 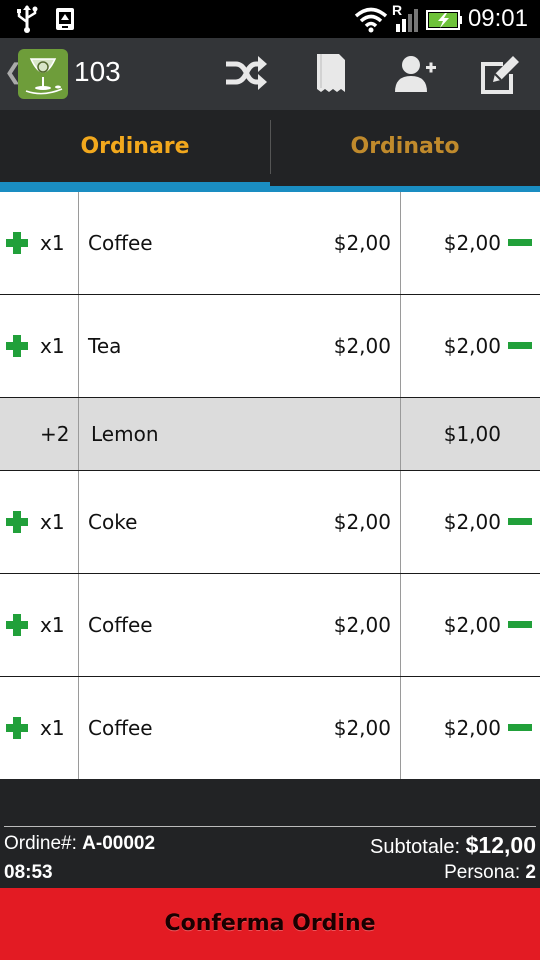 What do you see at coordinates (500, 845) in the screenshot?
I see `subtotal-value: $12,00` at bounding box center [500, 845].